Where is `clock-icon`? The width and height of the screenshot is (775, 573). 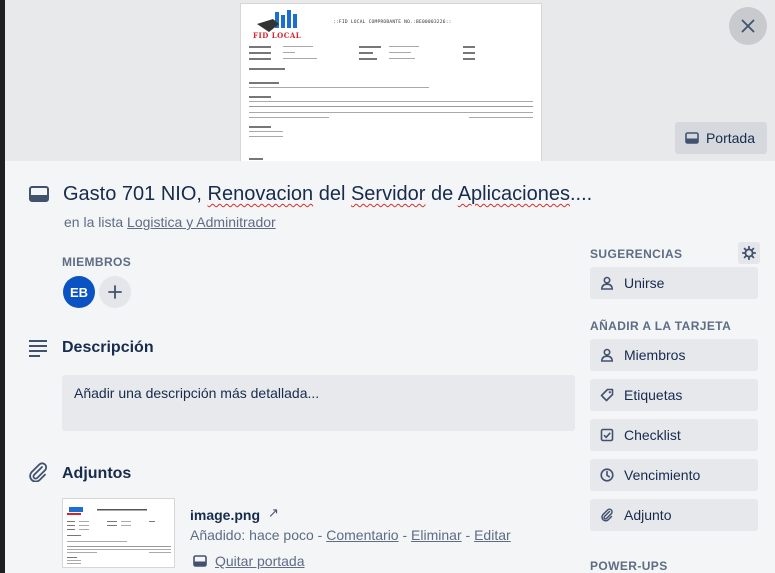
clock-icon is located at coordinates (607, 475).